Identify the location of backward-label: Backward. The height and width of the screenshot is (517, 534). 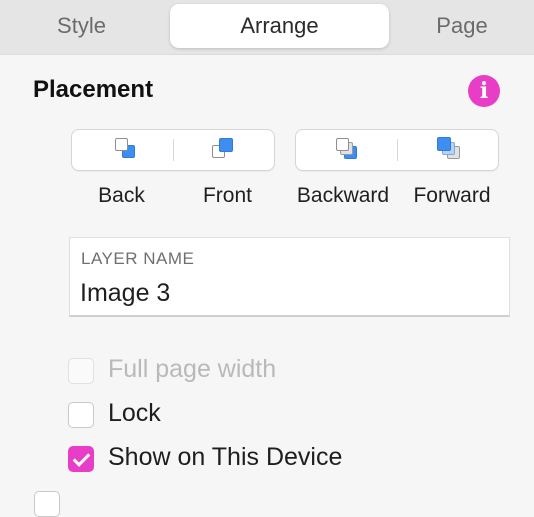
(343, 195).